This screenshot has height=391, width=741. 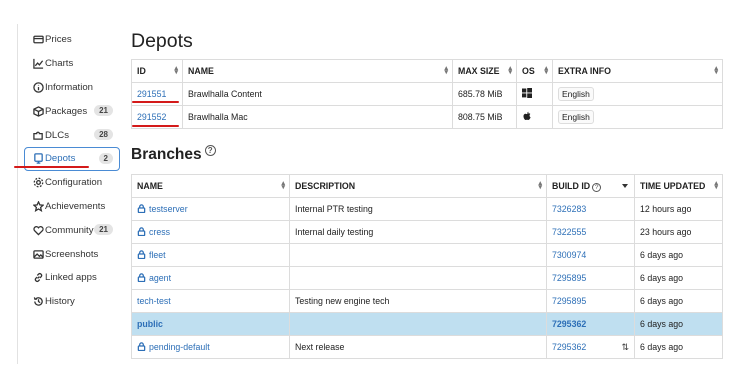 What do you see at coordinates (38, 278) in the screenshot?
I see `link-icon` at bounding box center [38, 278].